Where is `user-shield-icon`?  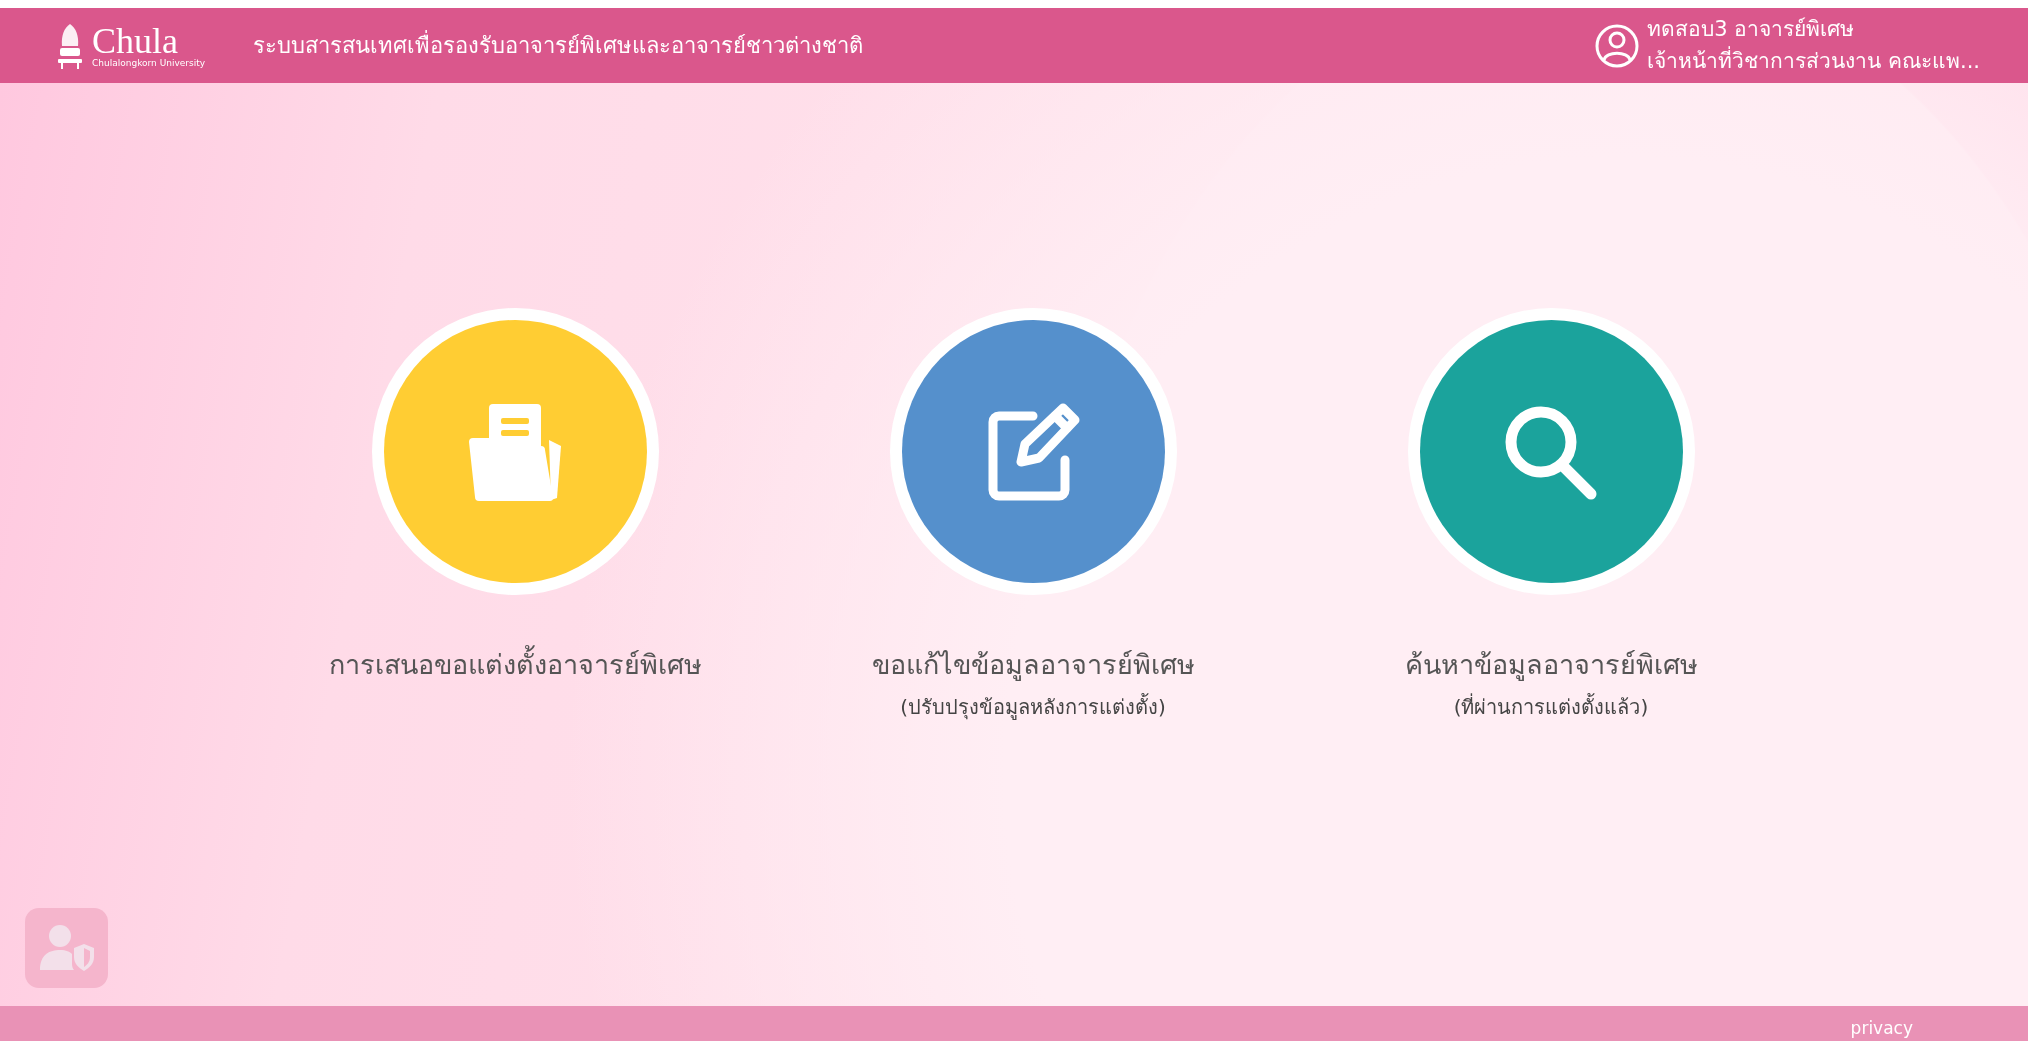
user-shield-icon is located at coordinates (66, 948).